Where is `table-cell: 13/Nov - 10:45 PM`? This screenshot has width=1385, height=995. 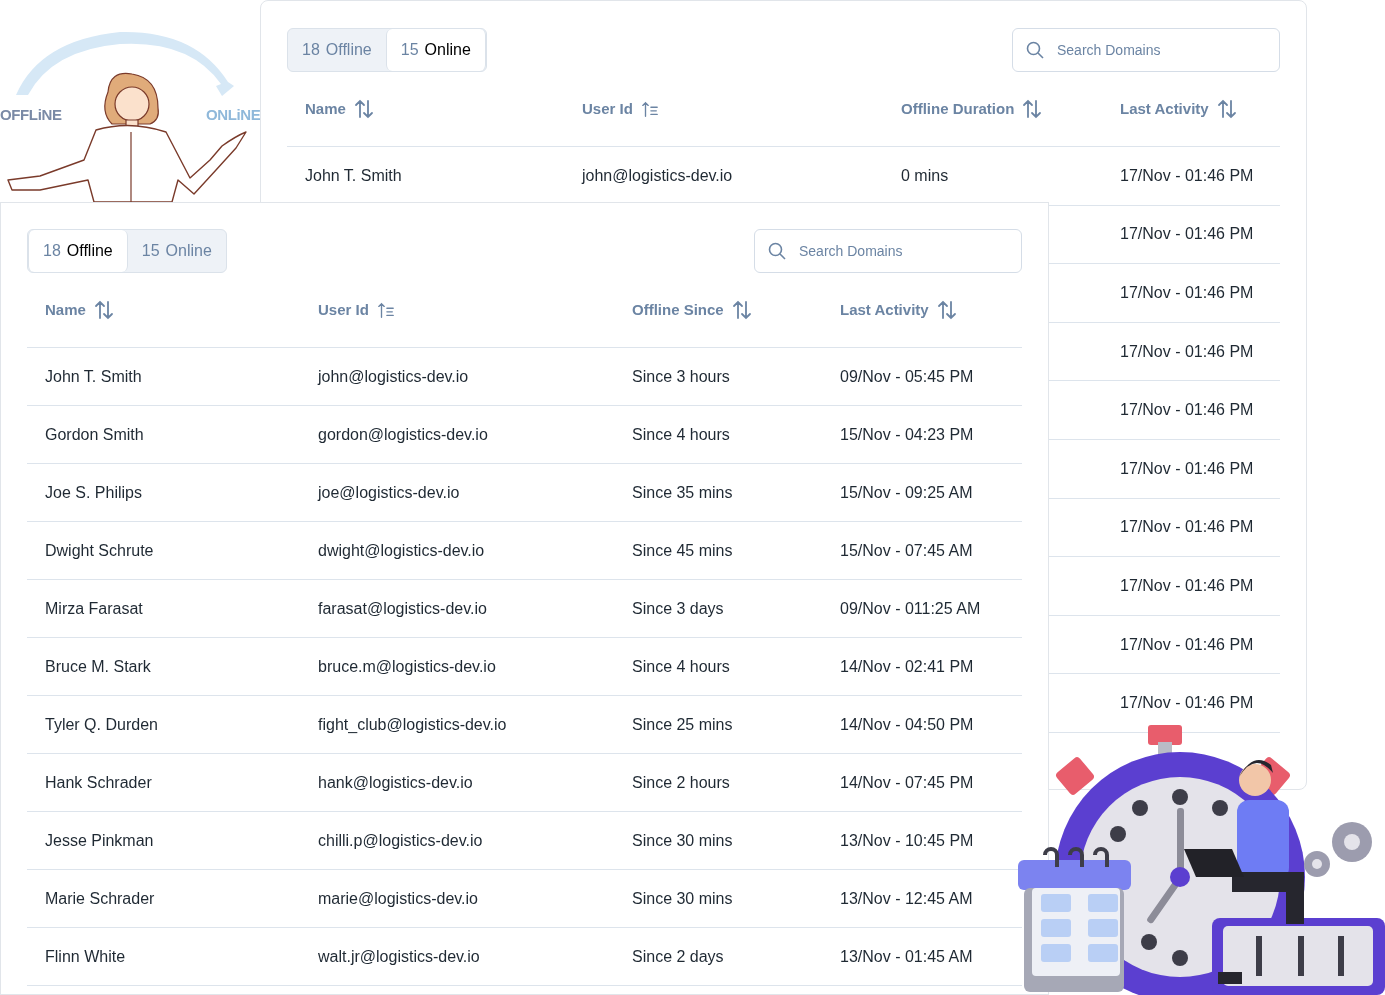 table-cell: 13/Nov - 10:45 PM is located at coordinates (907, 840).